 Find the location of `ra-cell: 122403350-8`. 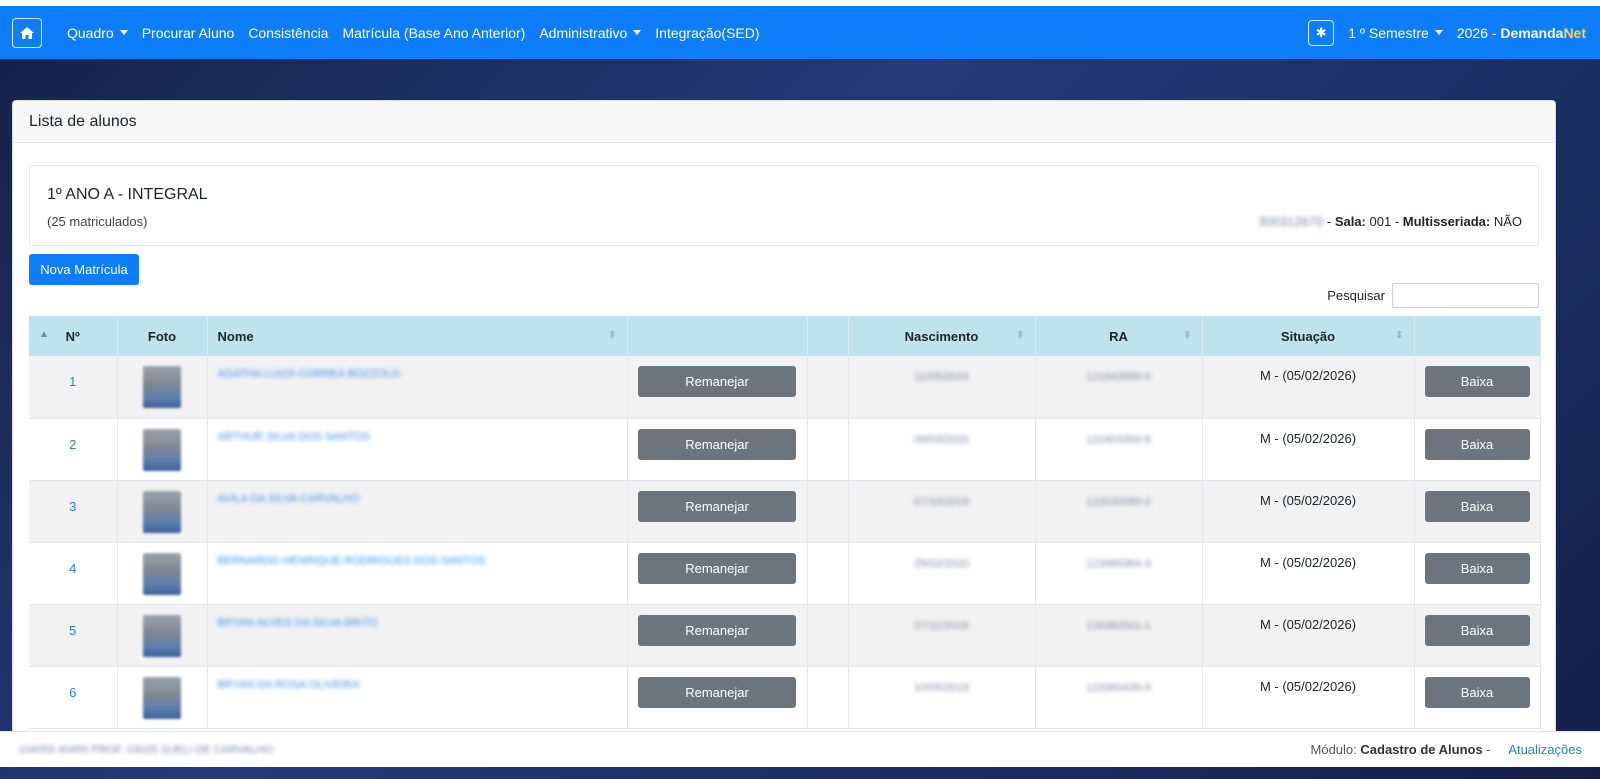

ra-cell: 122403350-8 is located at coordinates (1119, 449).